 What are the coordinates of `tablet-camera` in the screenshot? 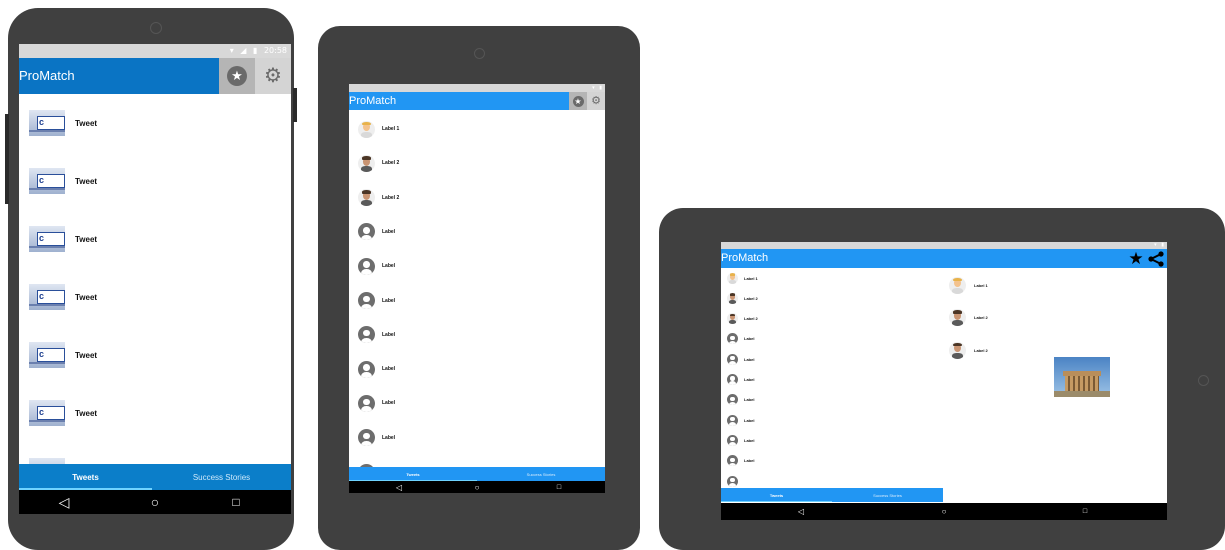 It's located at (479, 53).